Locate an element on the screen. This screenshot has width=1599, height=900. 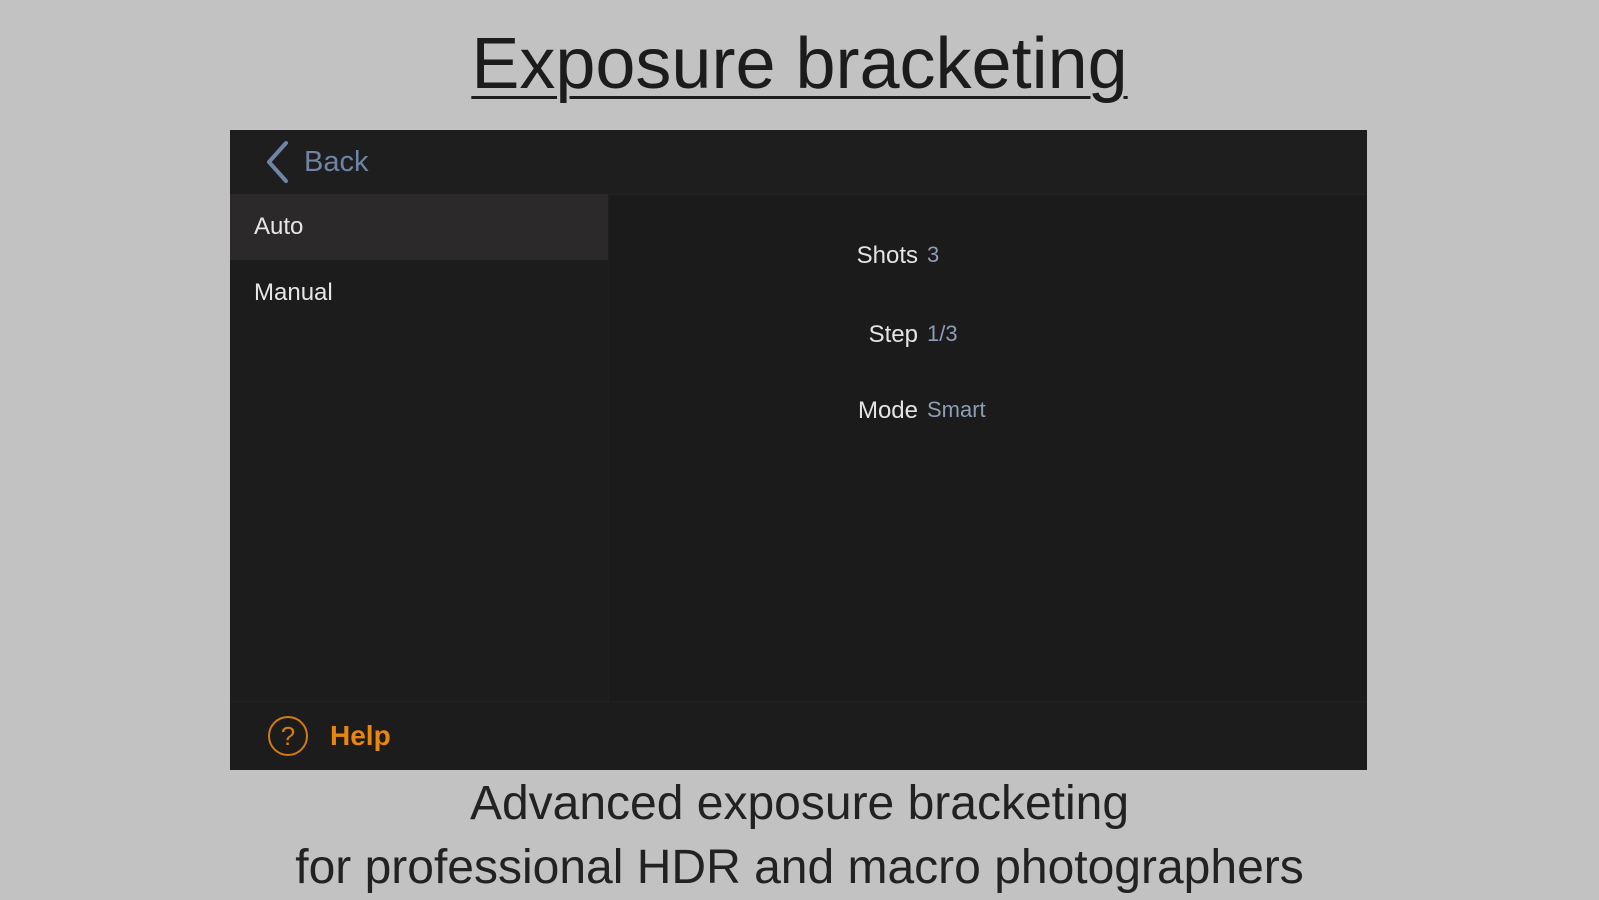
bottom-bar: ? Help is located at coordinates (798, 735).